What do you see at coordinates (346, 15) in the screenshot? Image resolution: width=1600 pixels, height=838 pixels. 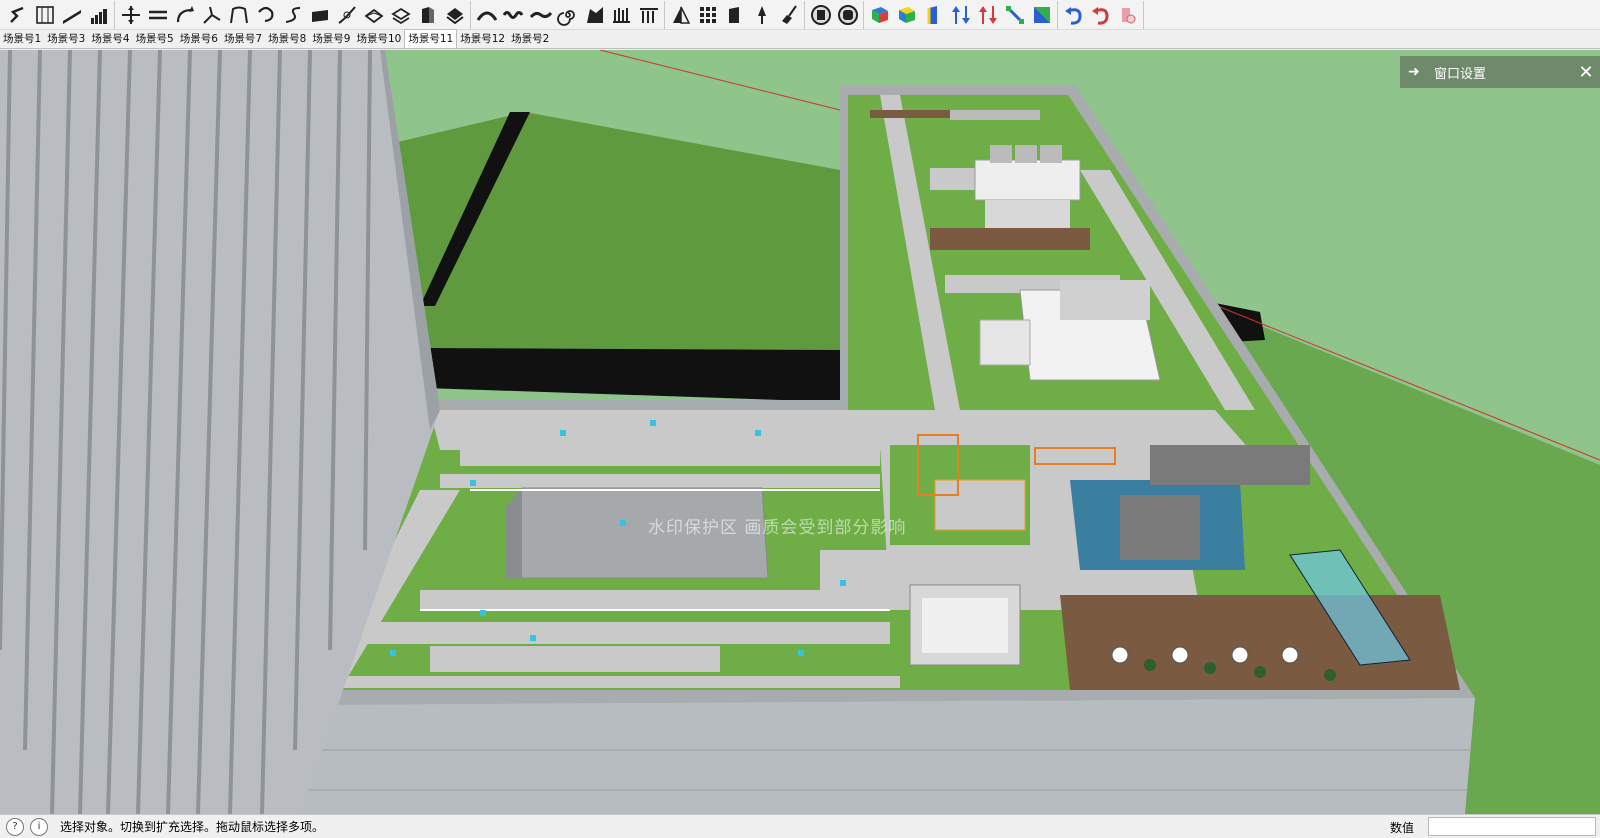 I see `curve-icon` at bounding box center [346, 15].